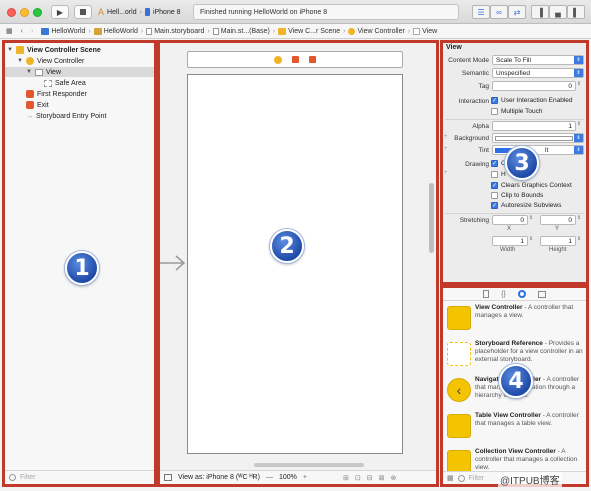 The height and width of the screenshot is (491, 591). What do you see at coordinates (538, 73) in the screenshot?
I see `semantic-popup: Unspecified ⇕` at bounding box center [538, 73].